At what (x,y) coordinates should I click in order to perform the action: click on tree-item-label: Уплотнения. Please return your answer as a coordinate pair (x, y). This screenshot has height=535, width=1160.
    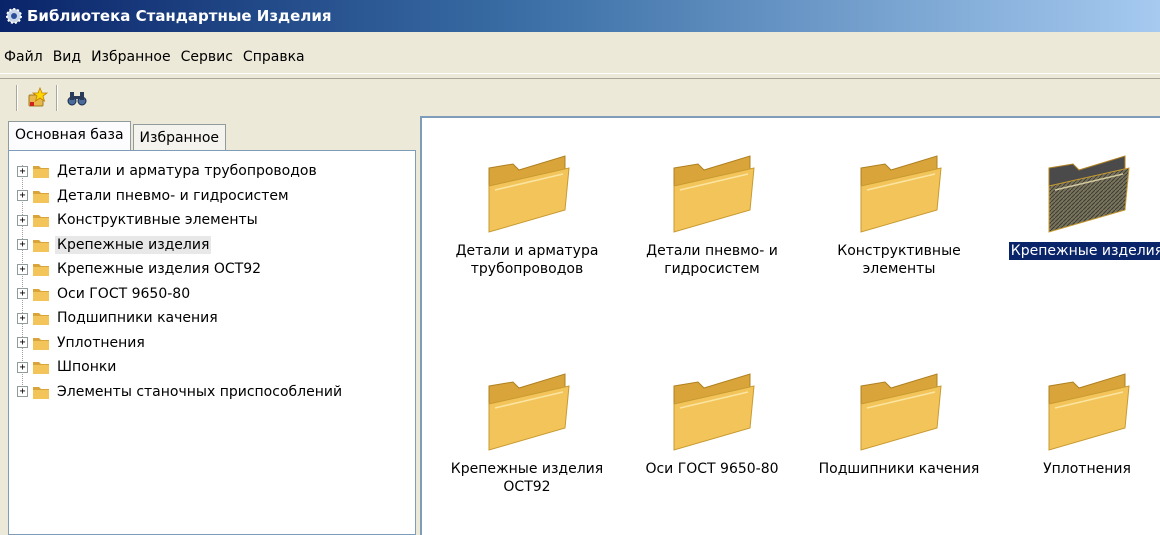
    Looking at the image, I should click on (101, 342).